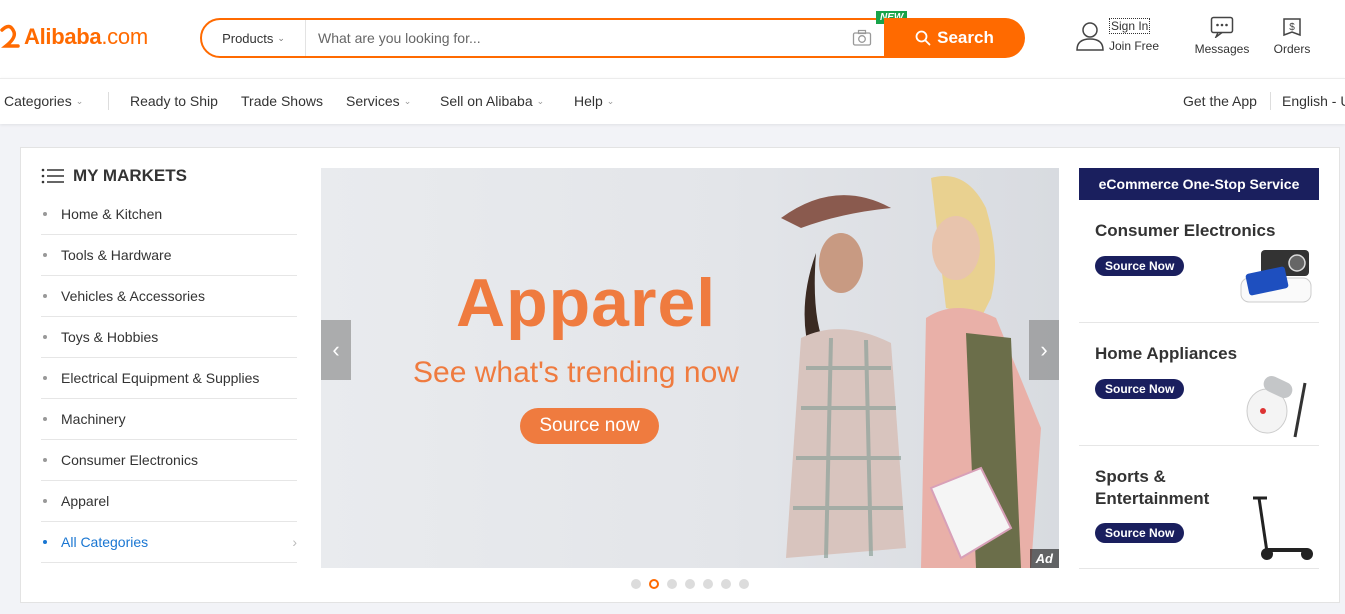 This screenshot has width=1345, height=614. I want to click on appliance-product-image, so click(1276, 407).